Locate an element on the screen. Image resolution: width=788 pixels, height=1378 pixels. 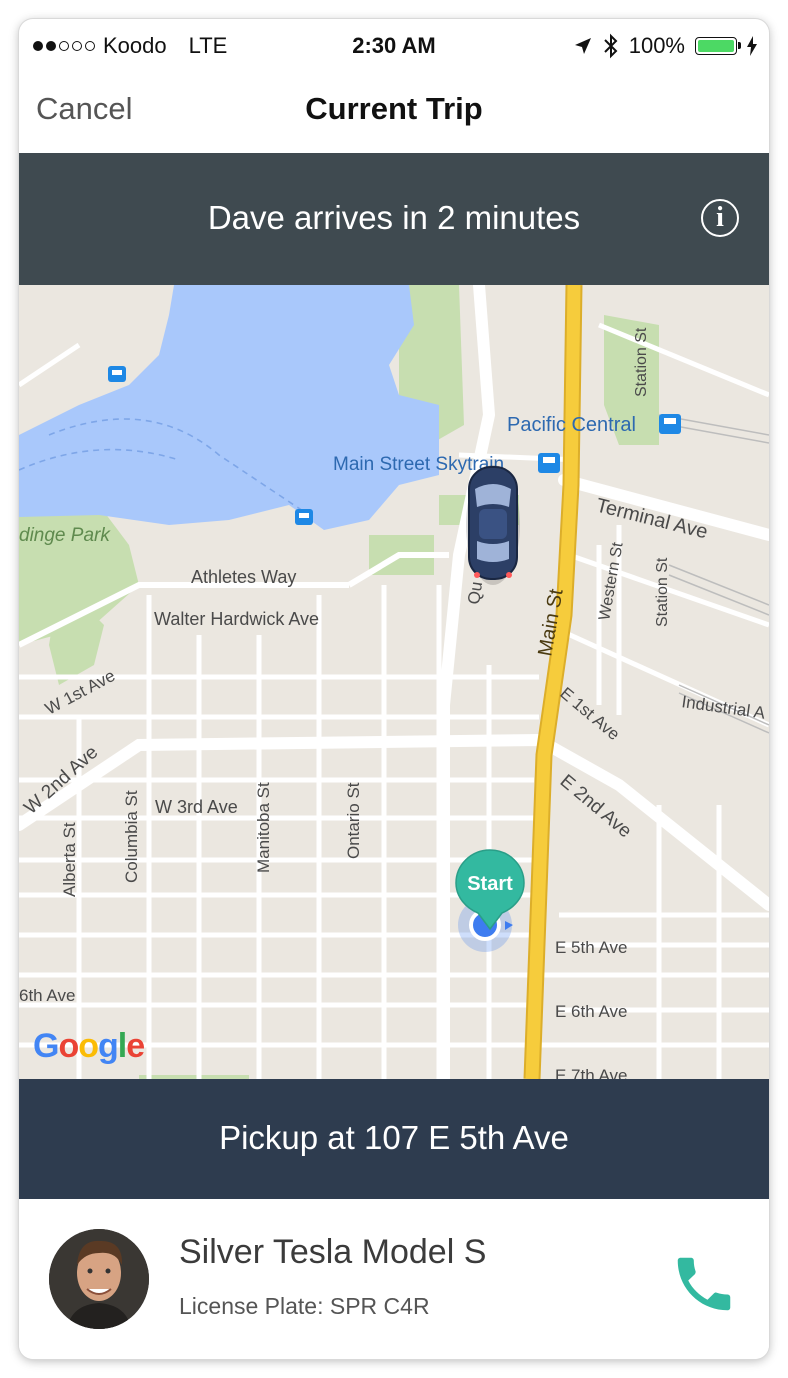
charging-bolt-icon is located at coordinates (752, 46).